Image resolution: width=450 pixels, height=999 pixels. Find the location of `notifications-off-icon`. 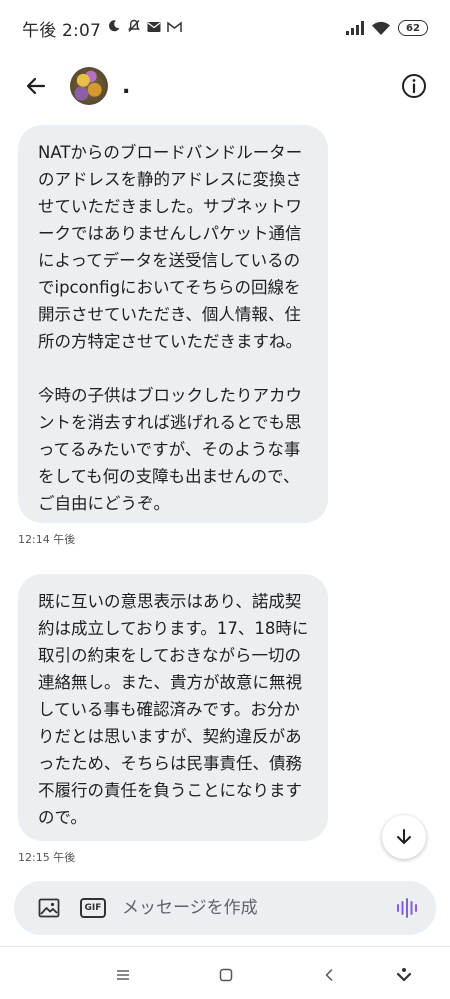

notifications-off-icon is located at coordinates (134, 28).